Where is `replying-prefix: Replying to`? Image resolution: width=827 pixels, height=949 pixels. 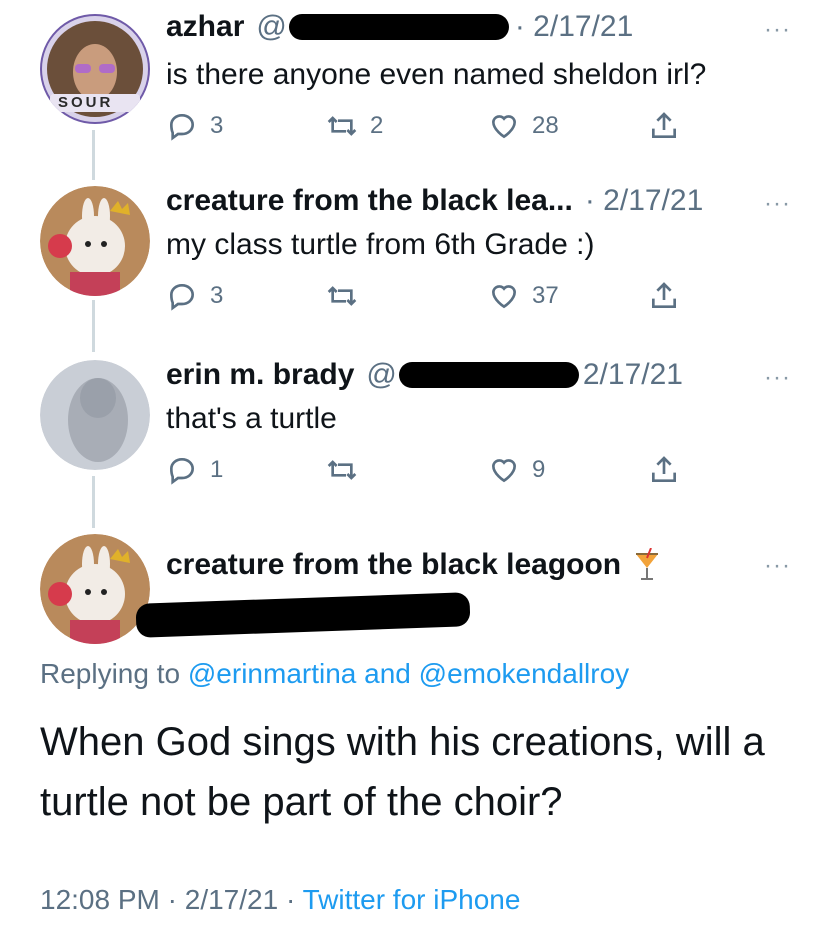 replying-prefix: Replying to is located at coordinates (110, 673).